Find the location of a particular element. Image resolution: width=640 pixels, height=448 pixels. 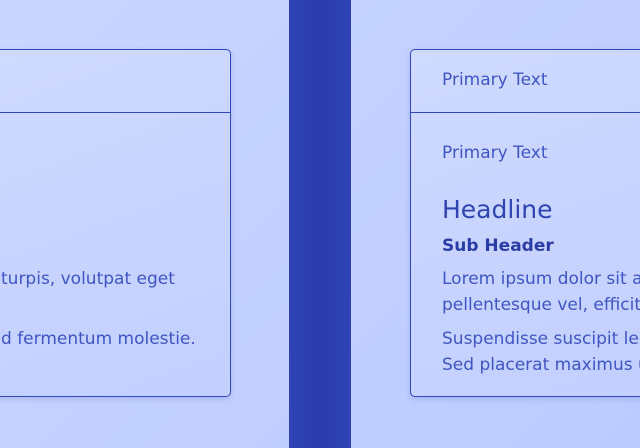

right-card-paragraph-2-line-1: Suspendisse suscipit lec is located at coordinates (541, 339).